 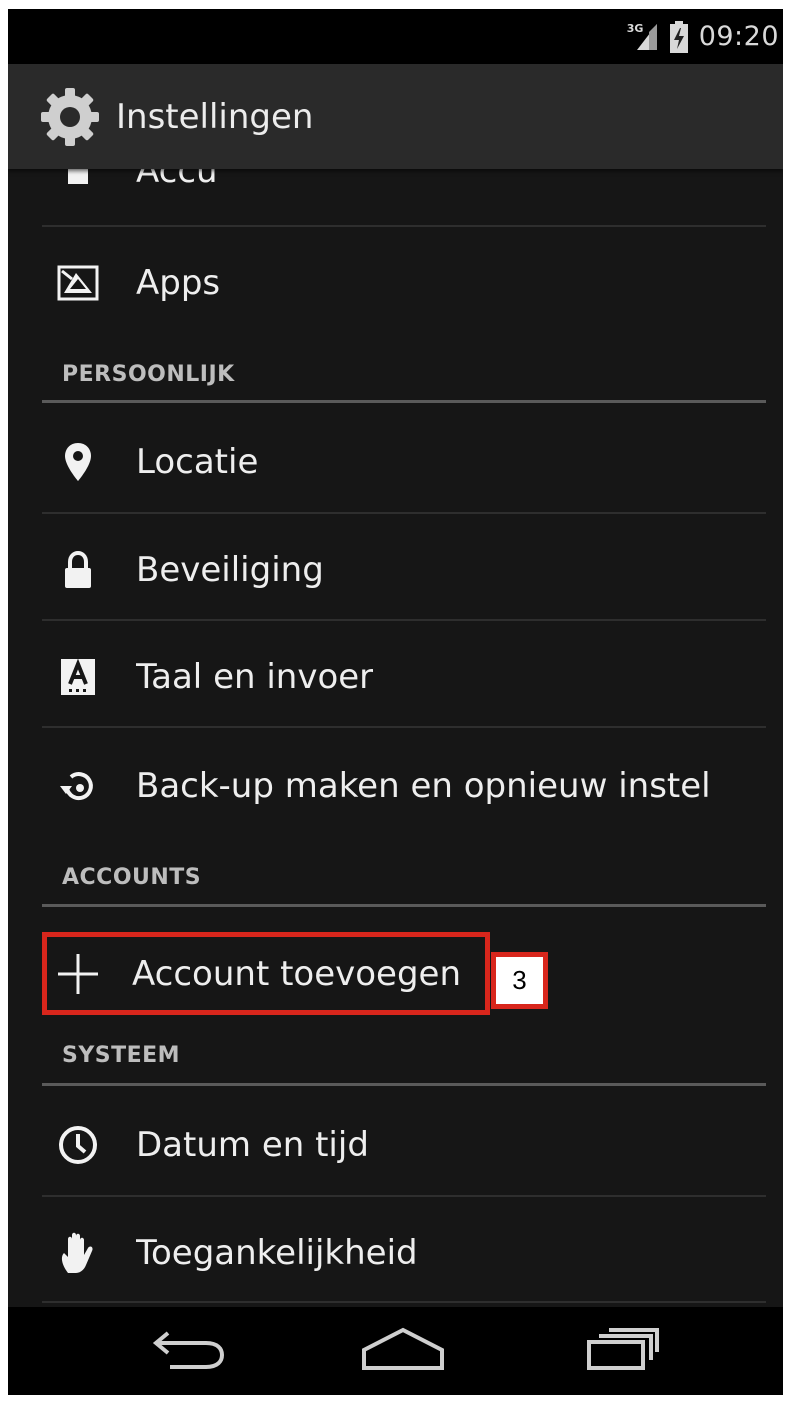 I want to click on back-button, so click(x=188, y=1351).